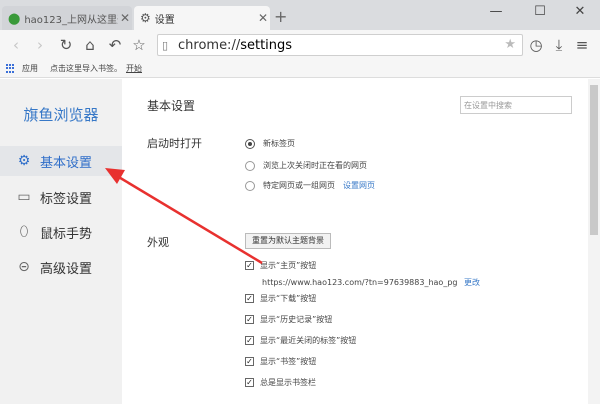 This screenshot has height=404, width=600. Describe the element at coordinates (66, 269) in the screenshot. I see `sidebar-item-label: 高级设置` at that location.